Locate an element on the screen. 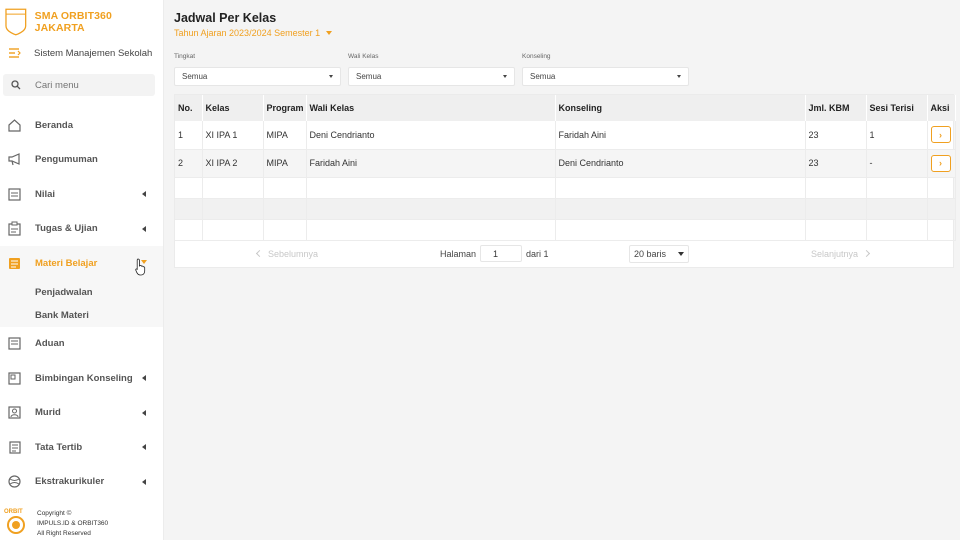  table-cell: Deni Cendrianto is located at coordinates (431, 135).